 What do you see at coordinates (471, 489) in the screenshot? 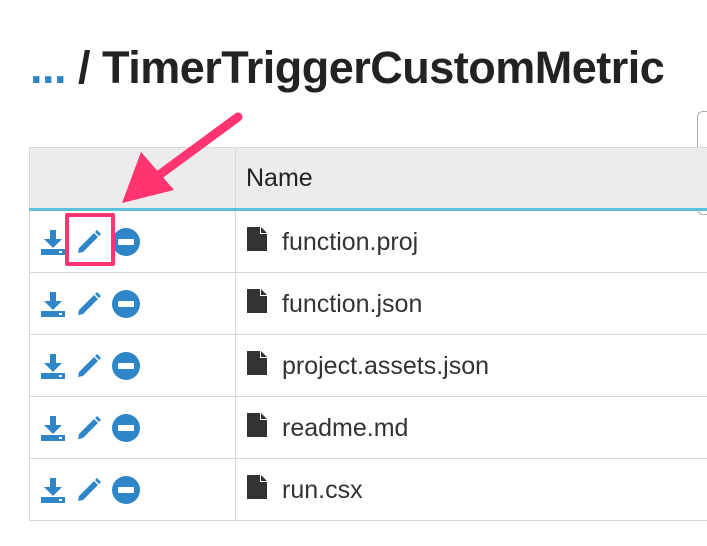
I see `file-name-cell: run.csx` at bounding box center [471, 489].